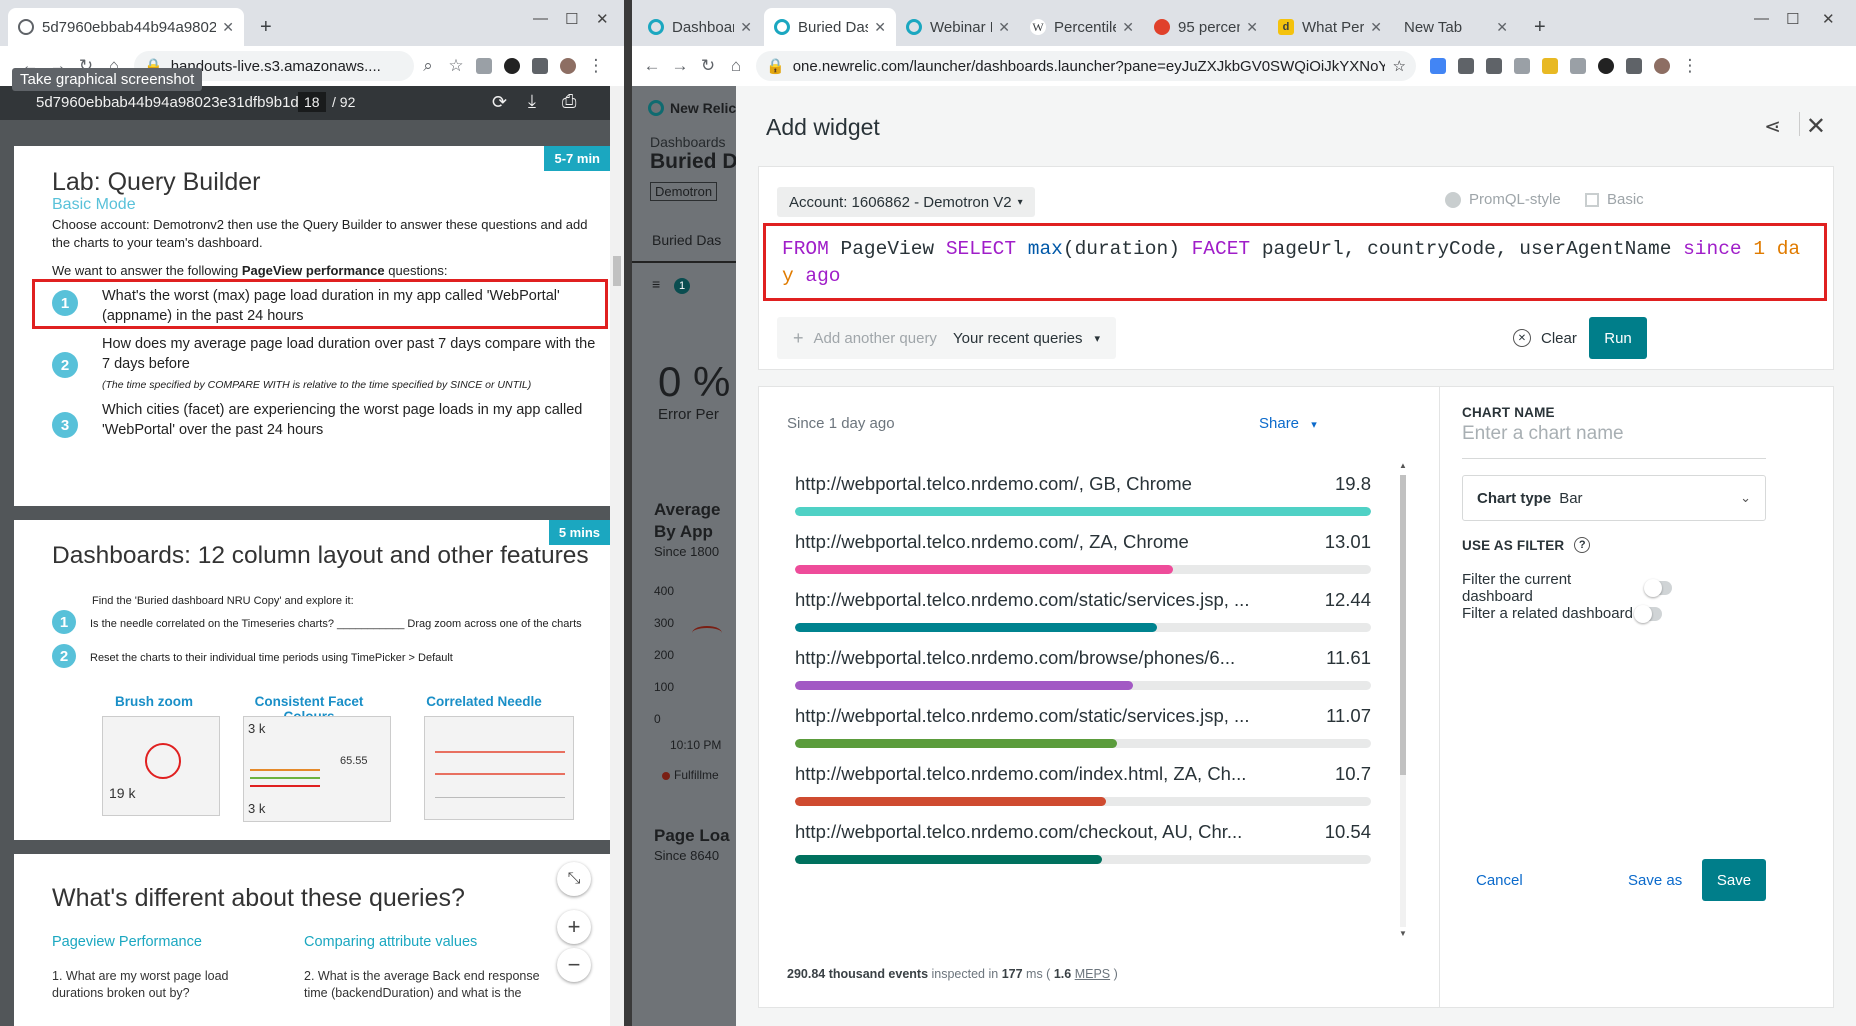  Describe the element at coordinates (1082, 27) in the screenshot. I see `tab-percentile-wiki: W Percentile - V✕` at that location.